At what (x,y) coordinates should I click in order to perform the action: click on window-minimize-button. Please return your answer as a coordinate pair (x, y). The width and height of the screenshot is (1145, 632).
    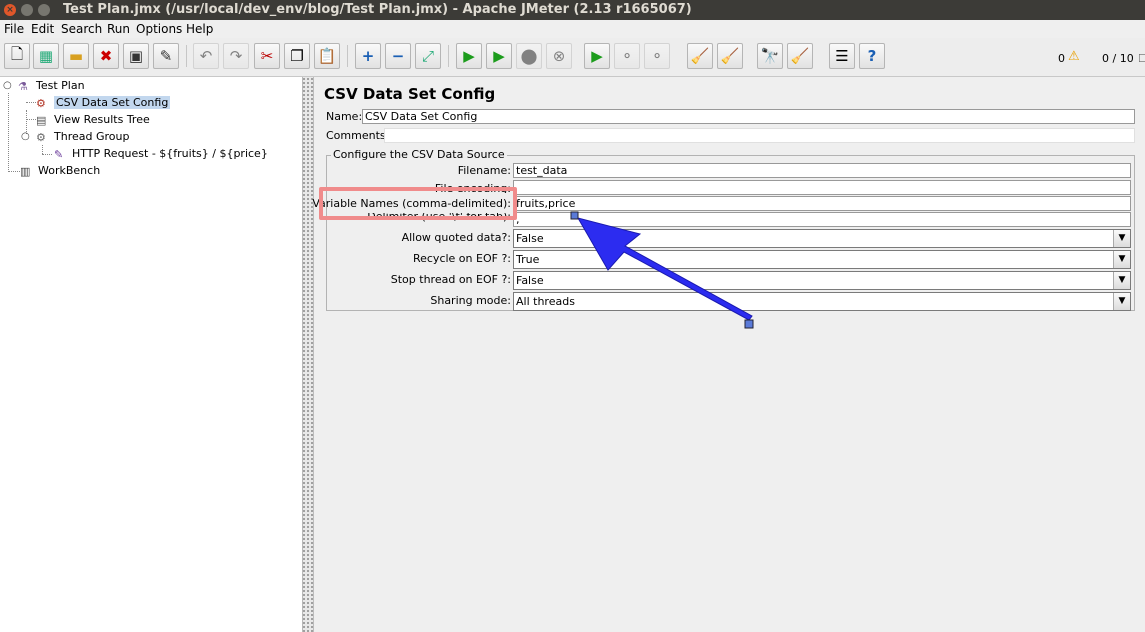
    Looking at the image, I should click on (27, 10).